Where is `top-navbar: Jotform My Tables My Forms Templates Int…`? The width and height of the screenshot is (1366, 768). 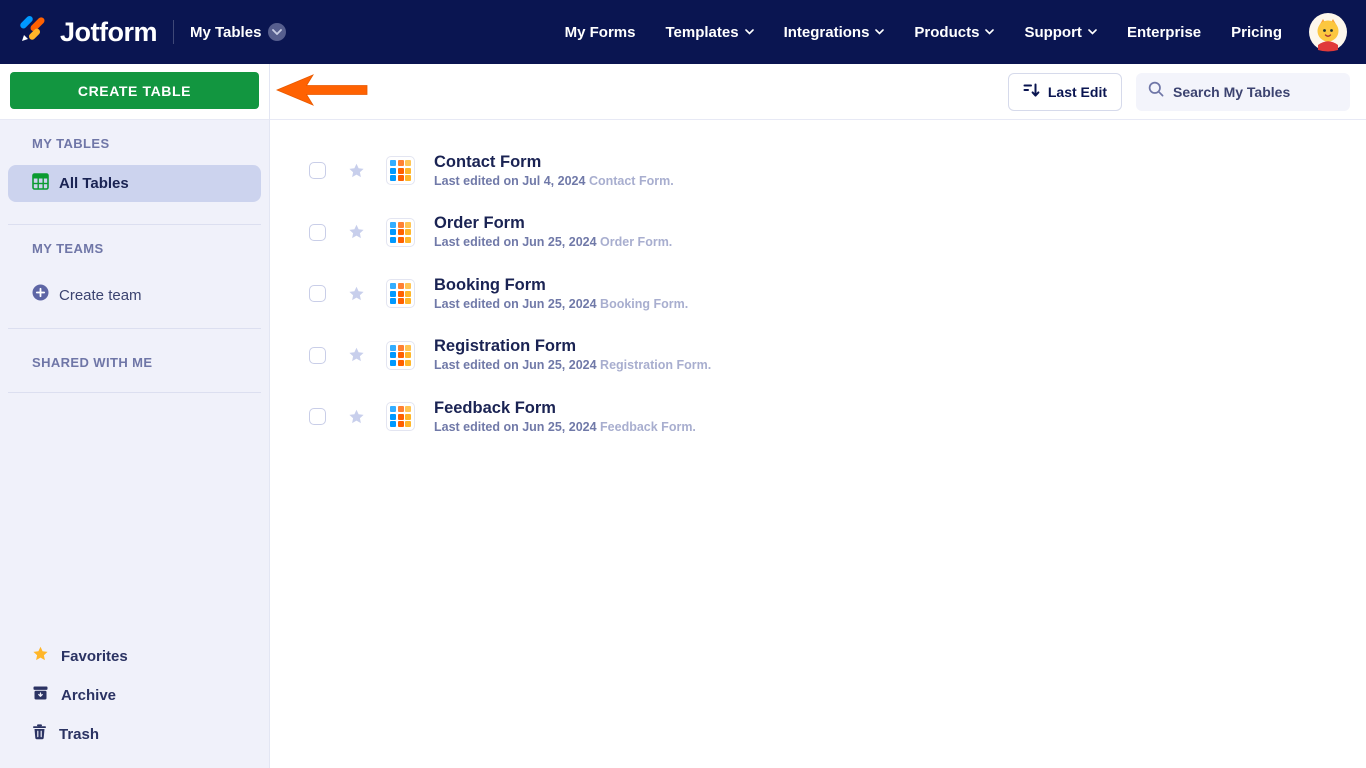 top-navbar: Jotform My Tables My Forms Templates Int… is located at coordinates (683, 32).